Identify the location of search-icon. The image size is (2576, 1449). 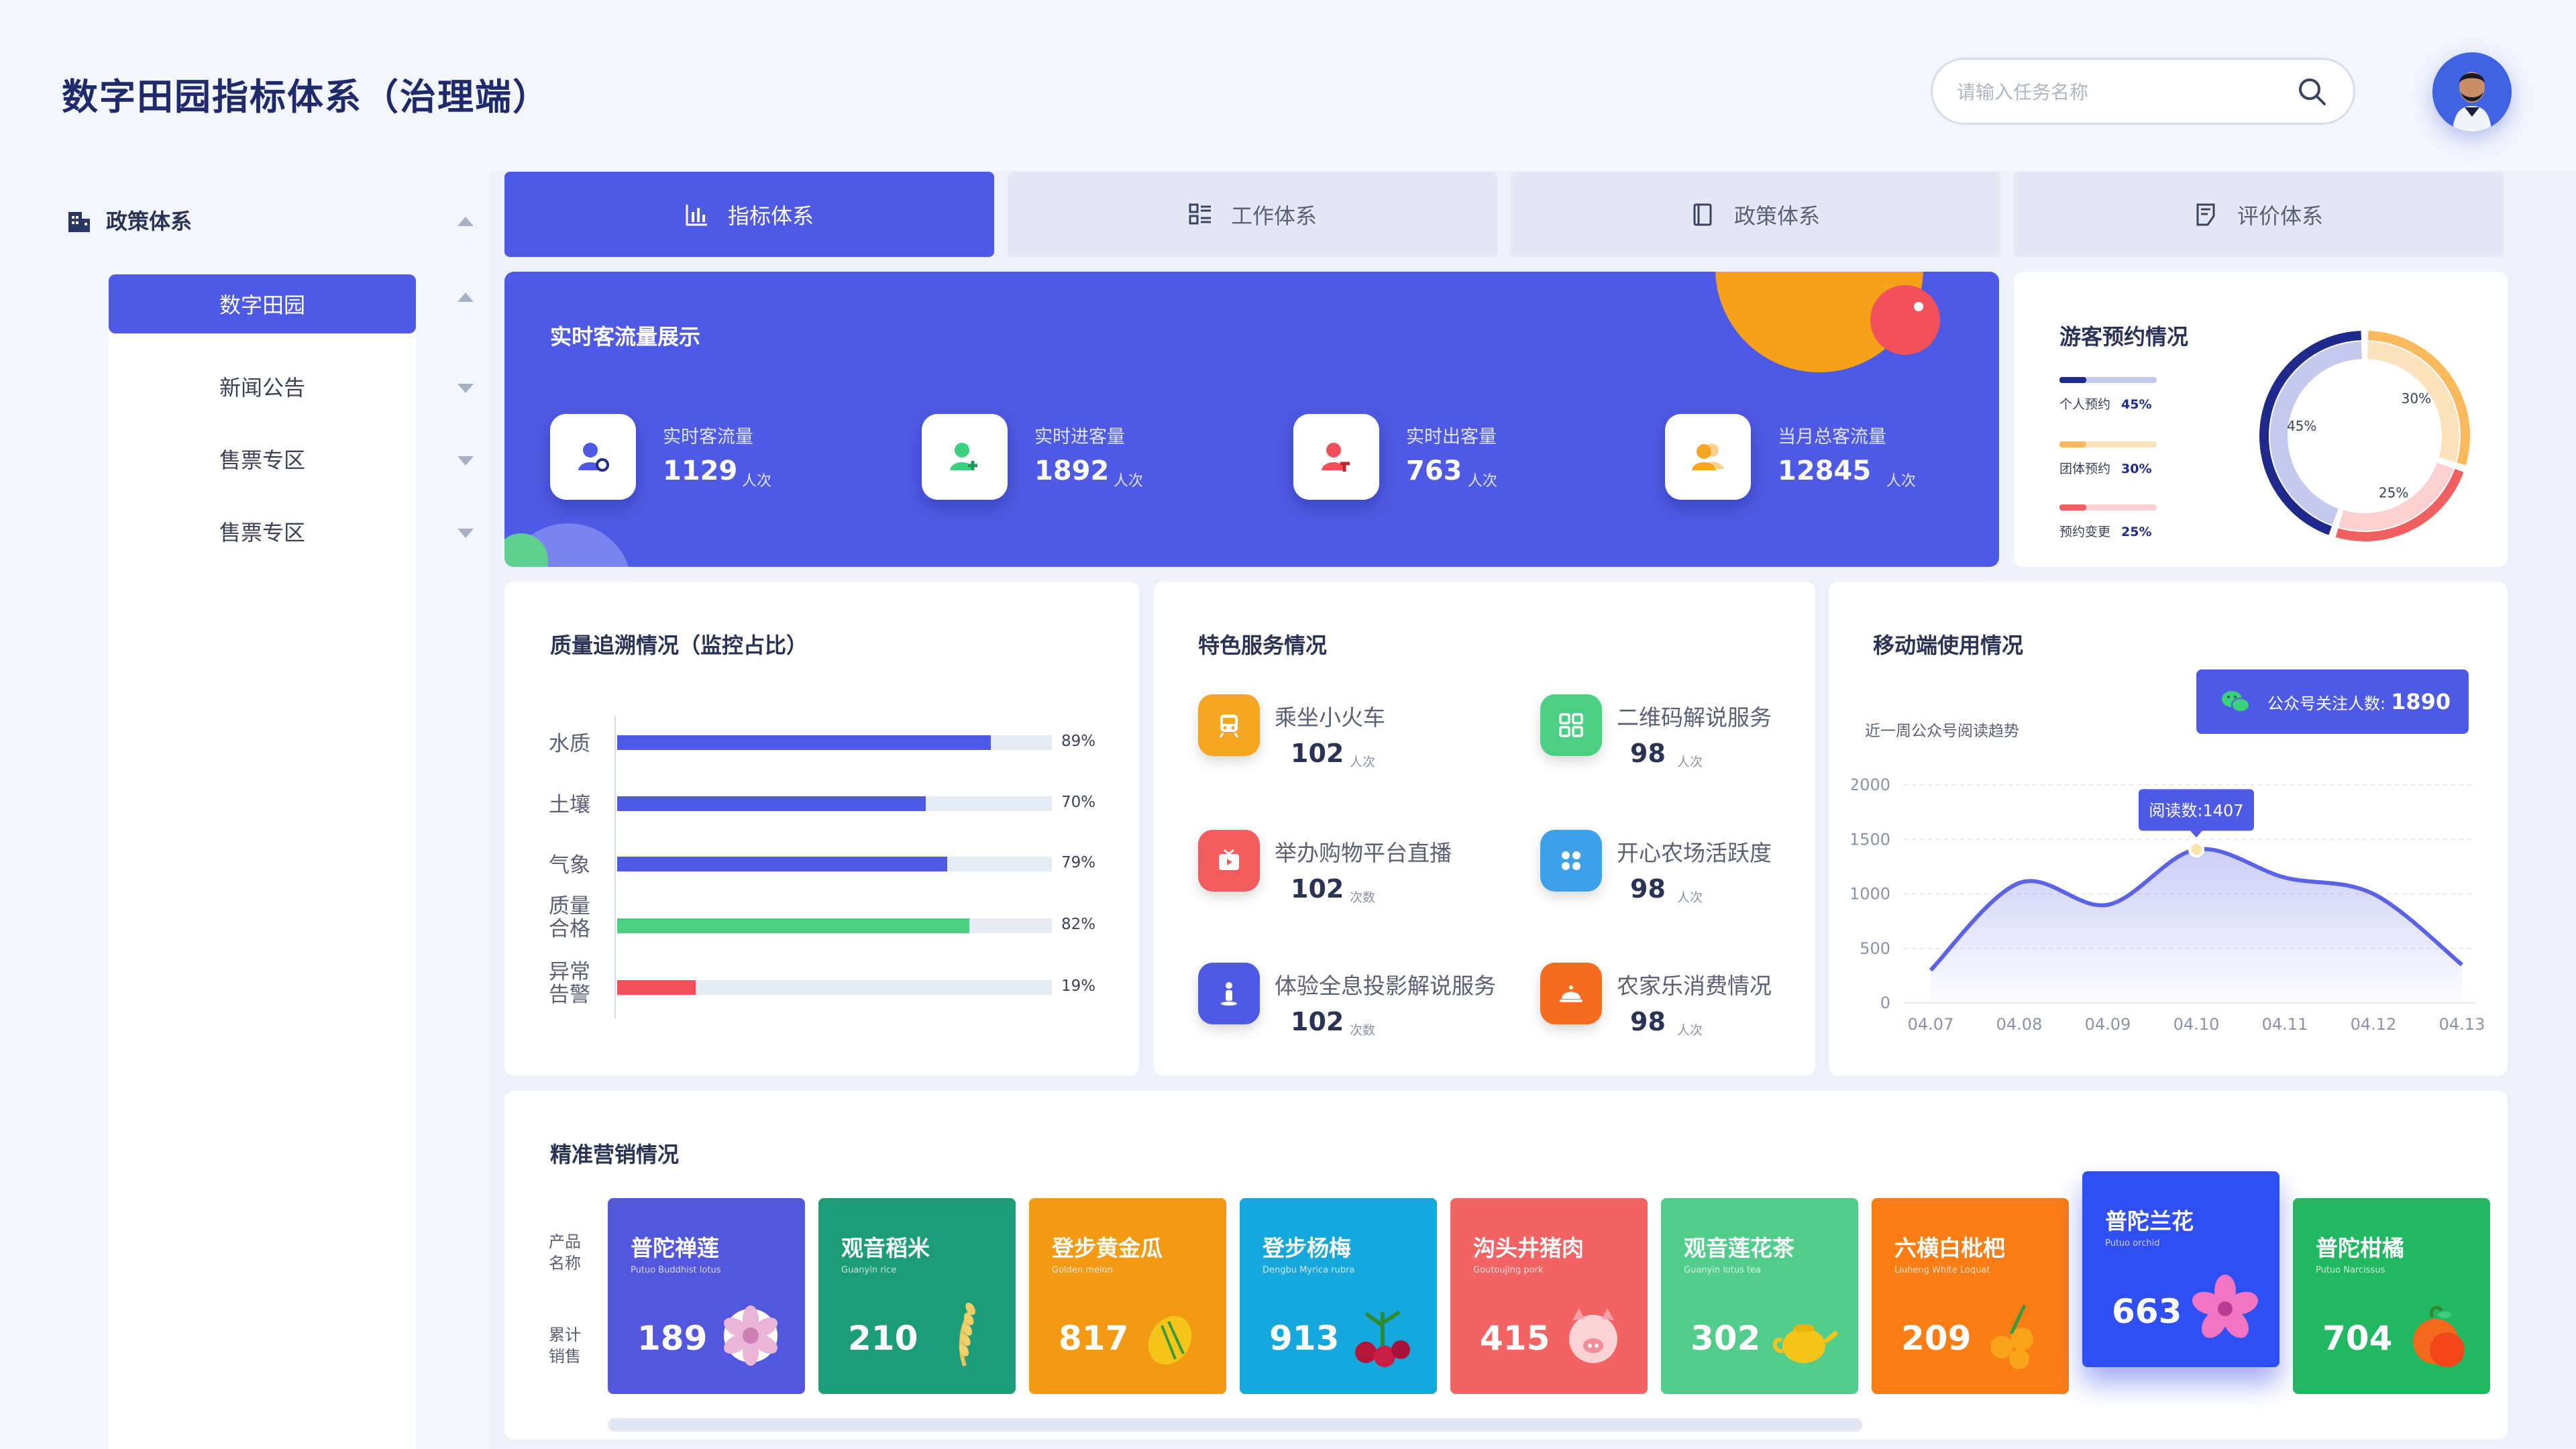
(2312, 91).